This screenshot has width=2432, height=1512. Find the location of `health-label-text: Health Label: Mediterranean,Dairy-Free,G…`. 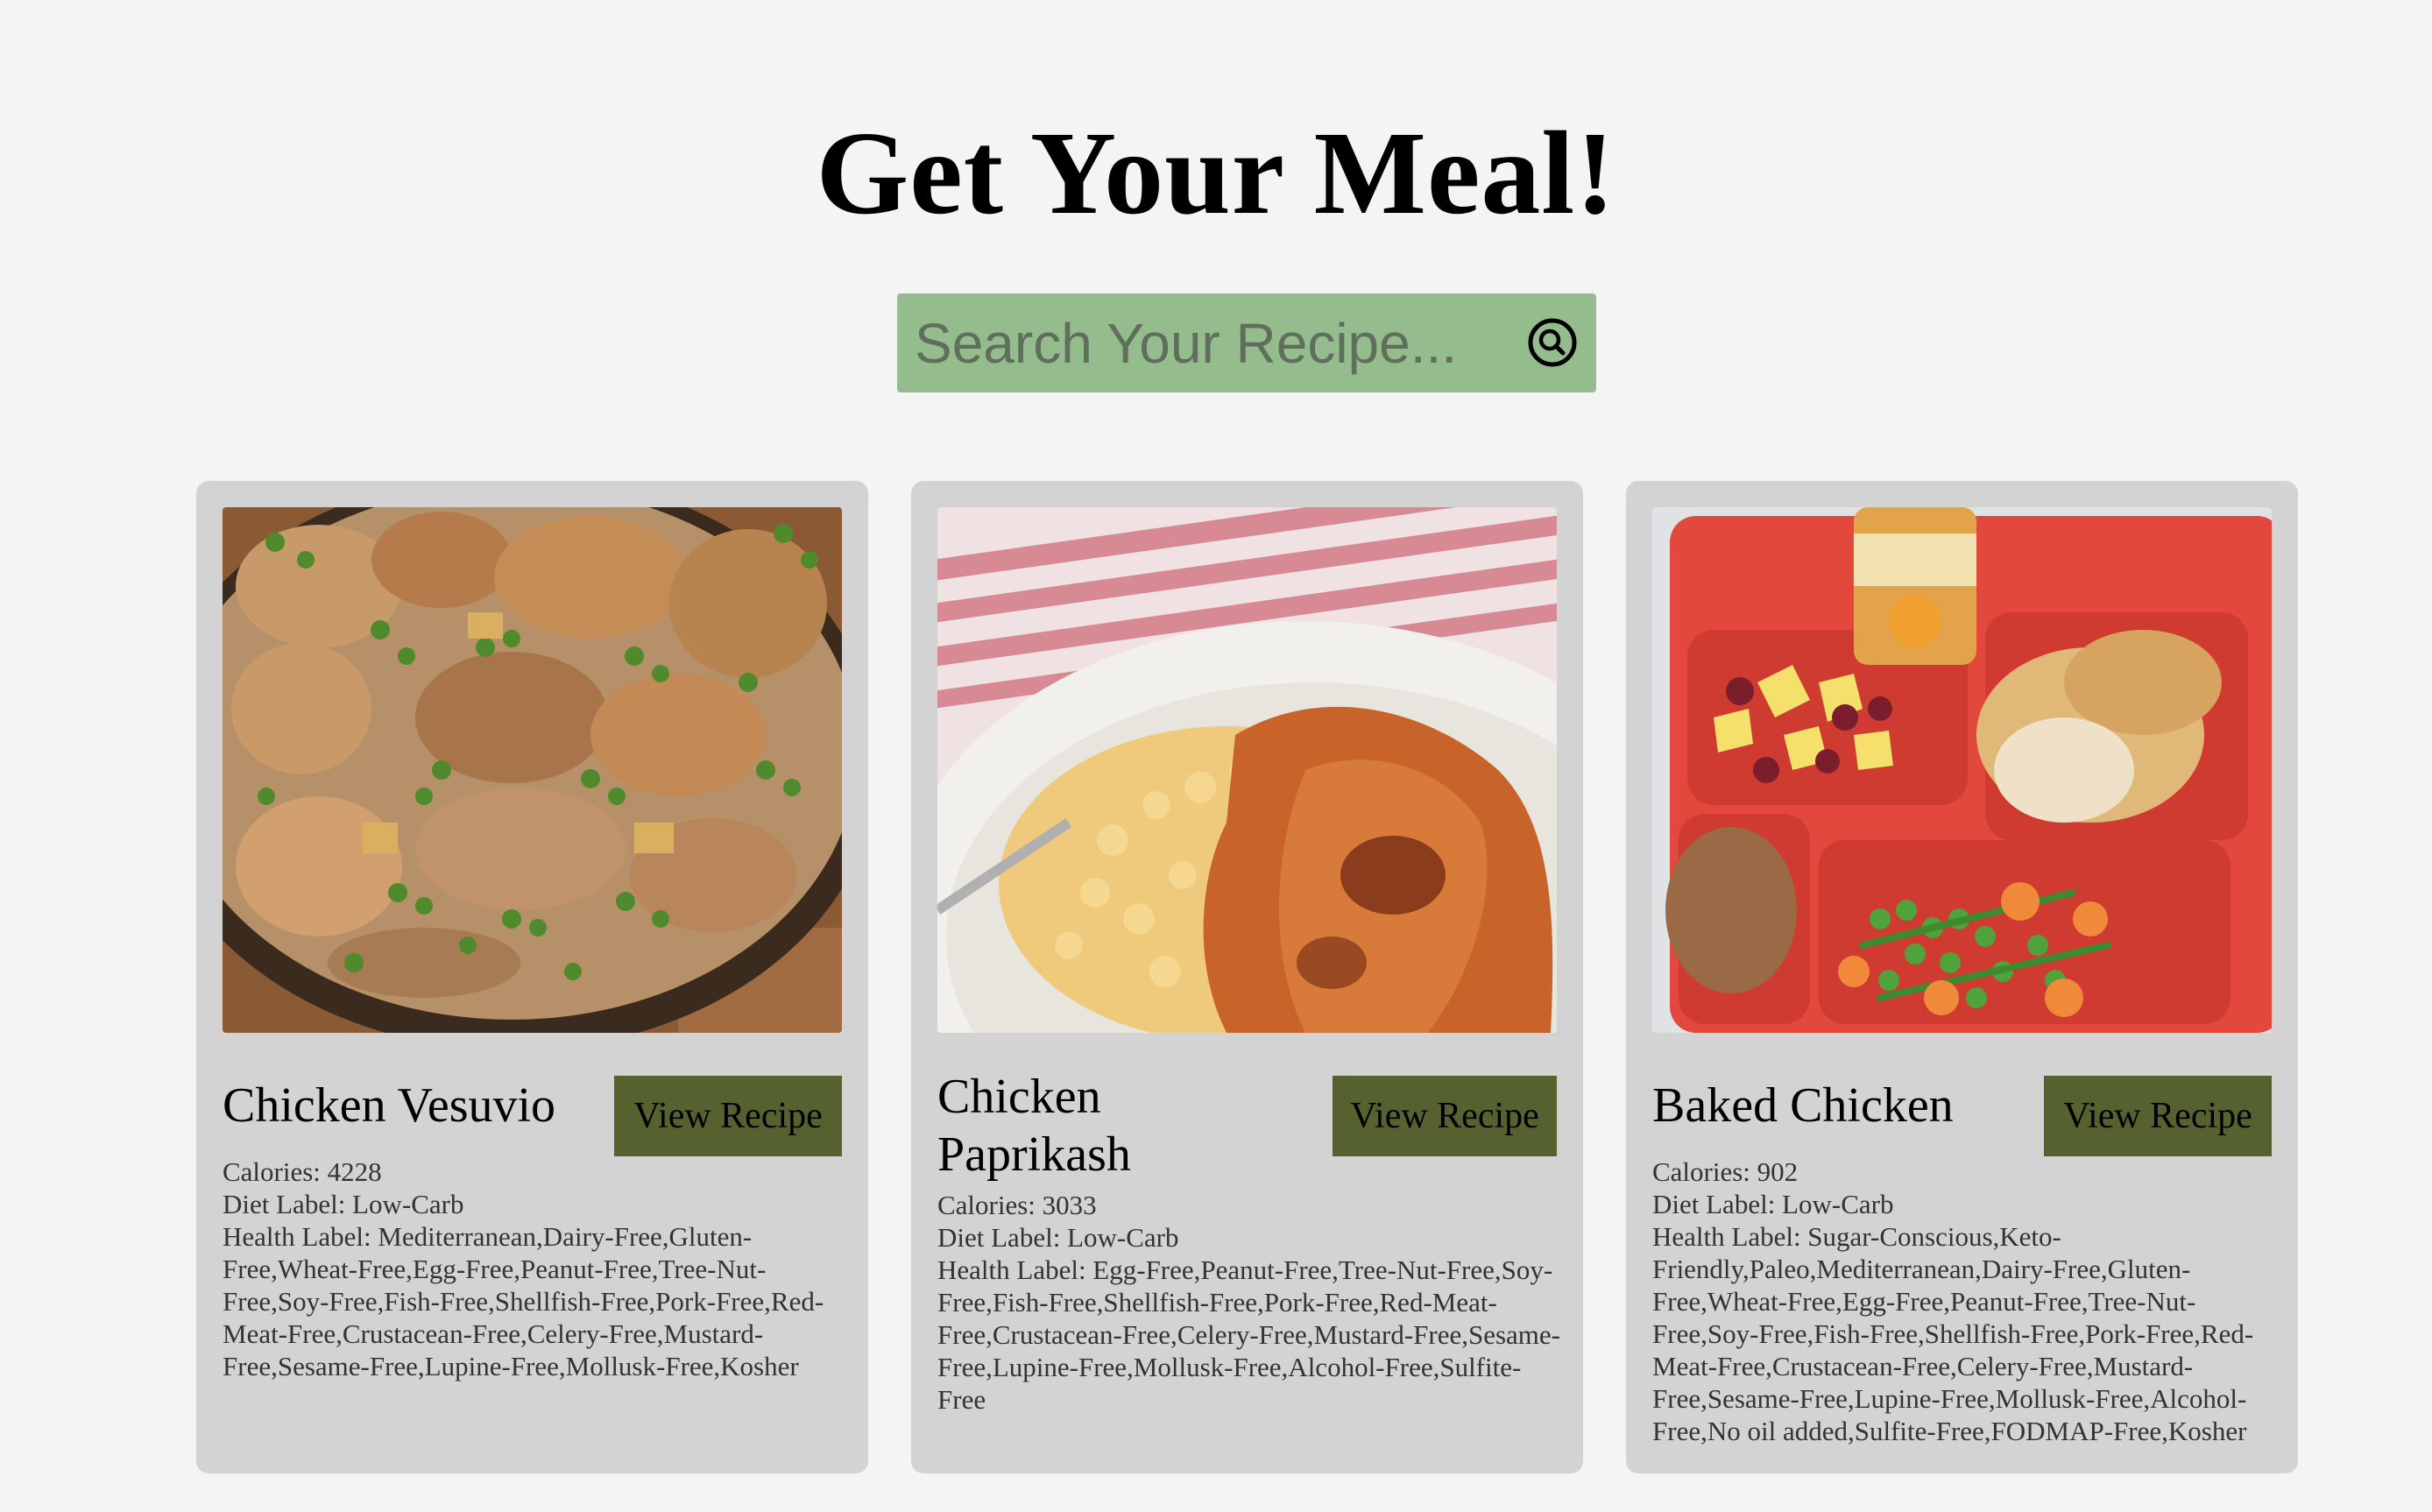

health-label-text: Health Label: Mediterranean,Dairy-Free,G… is located at coordinates (523, 1301).